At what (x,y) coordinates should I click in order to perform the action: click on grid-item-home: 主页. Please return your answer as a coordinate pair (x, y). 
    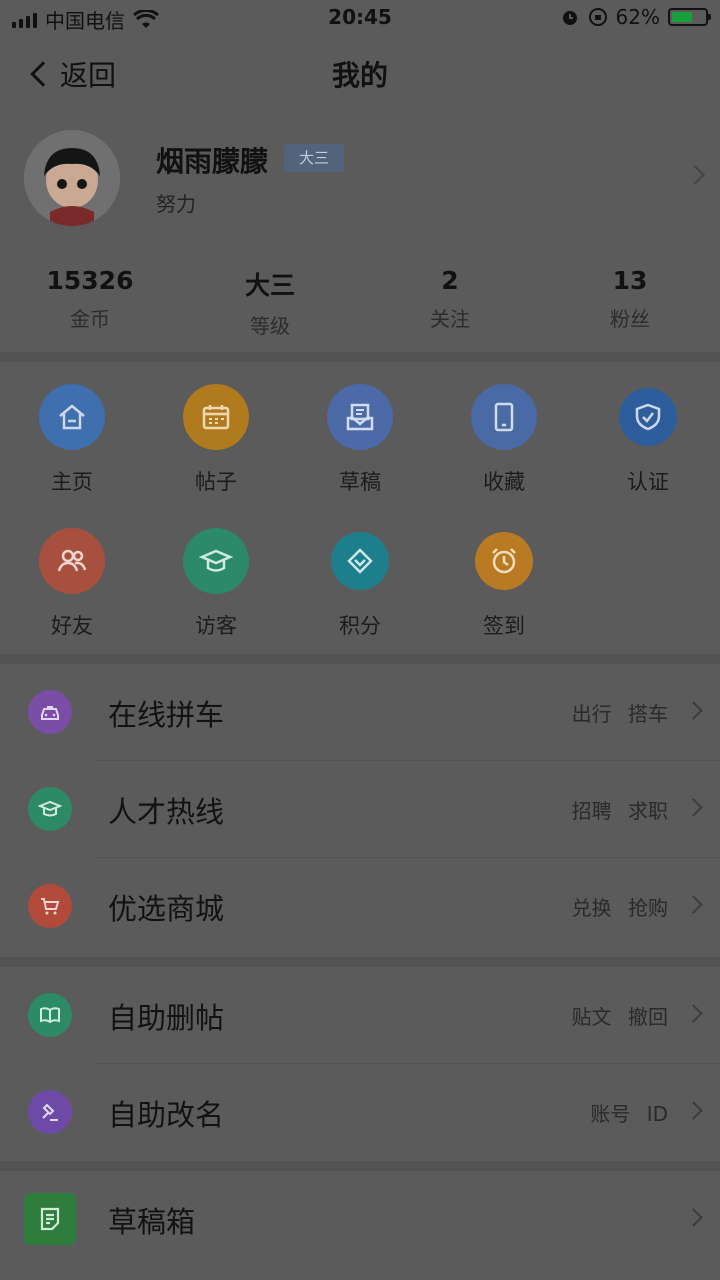
    Looking at the image, I should click on (72, 440).